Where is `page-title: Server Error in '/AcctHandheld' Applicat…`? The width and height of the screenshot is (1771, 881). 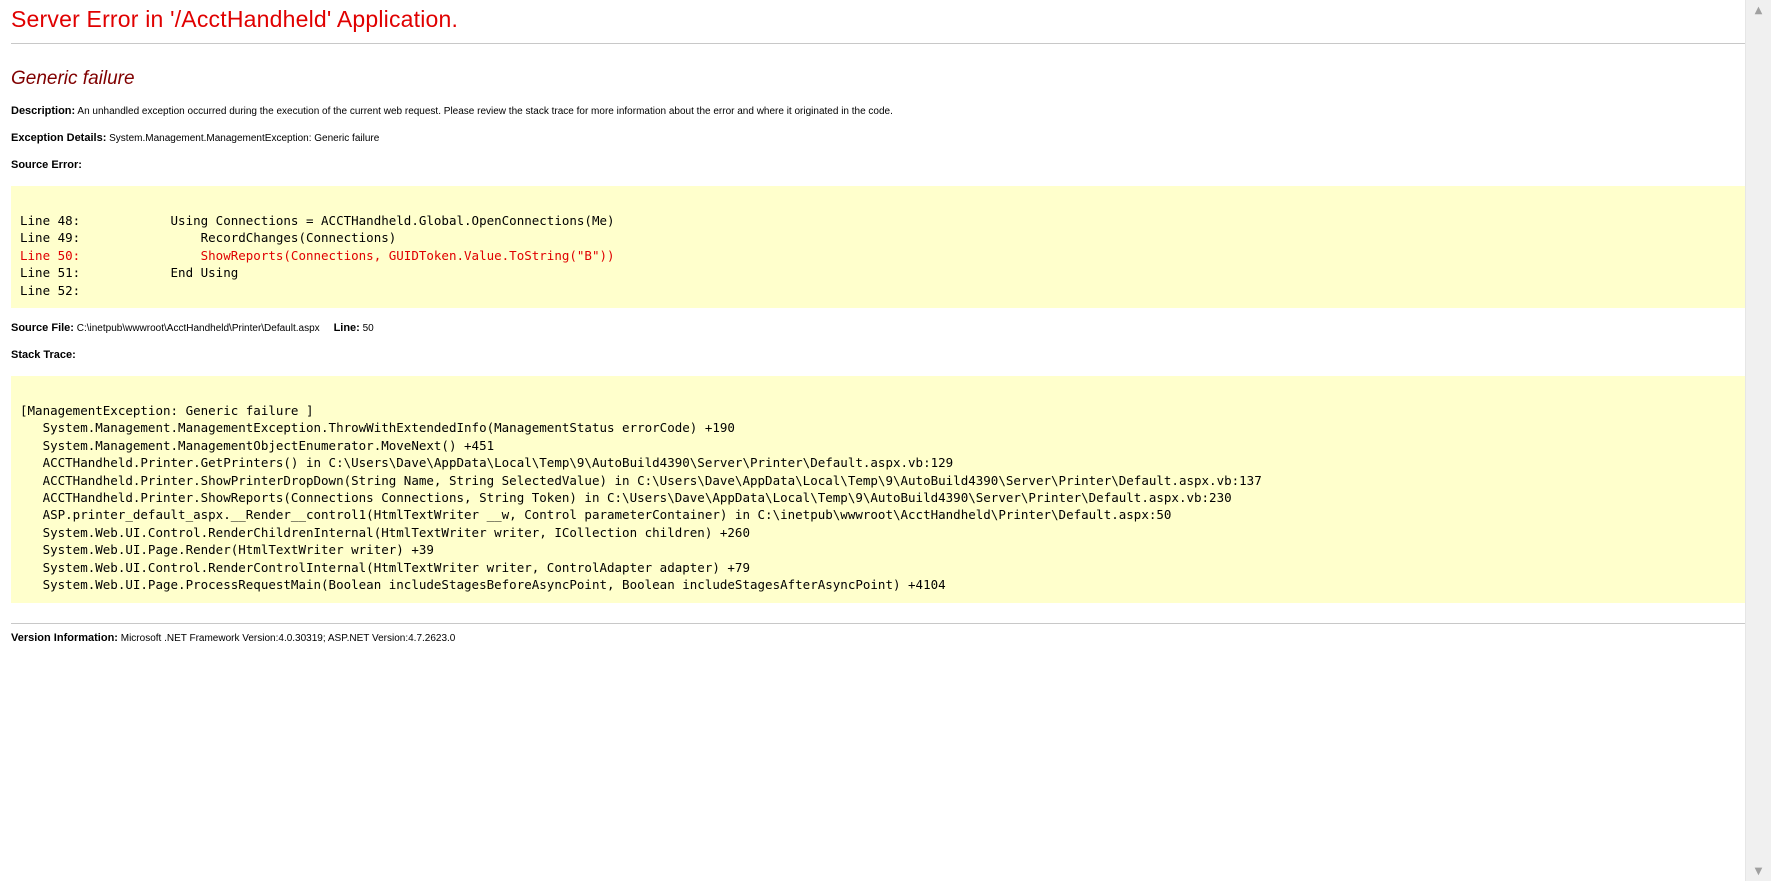
page-title: Server Error in '/AcctHandheld' Applicat… is located at coordinates (235, 19).